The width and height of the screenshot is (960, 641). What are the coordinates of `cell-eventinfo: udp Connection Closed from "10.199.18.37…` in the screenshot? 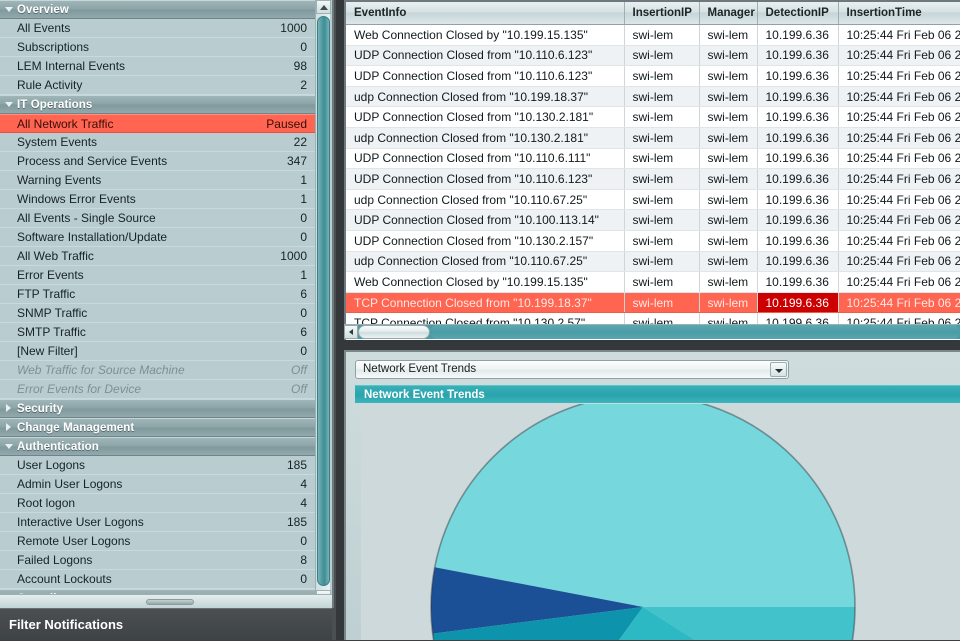 It's located at (485, 97).